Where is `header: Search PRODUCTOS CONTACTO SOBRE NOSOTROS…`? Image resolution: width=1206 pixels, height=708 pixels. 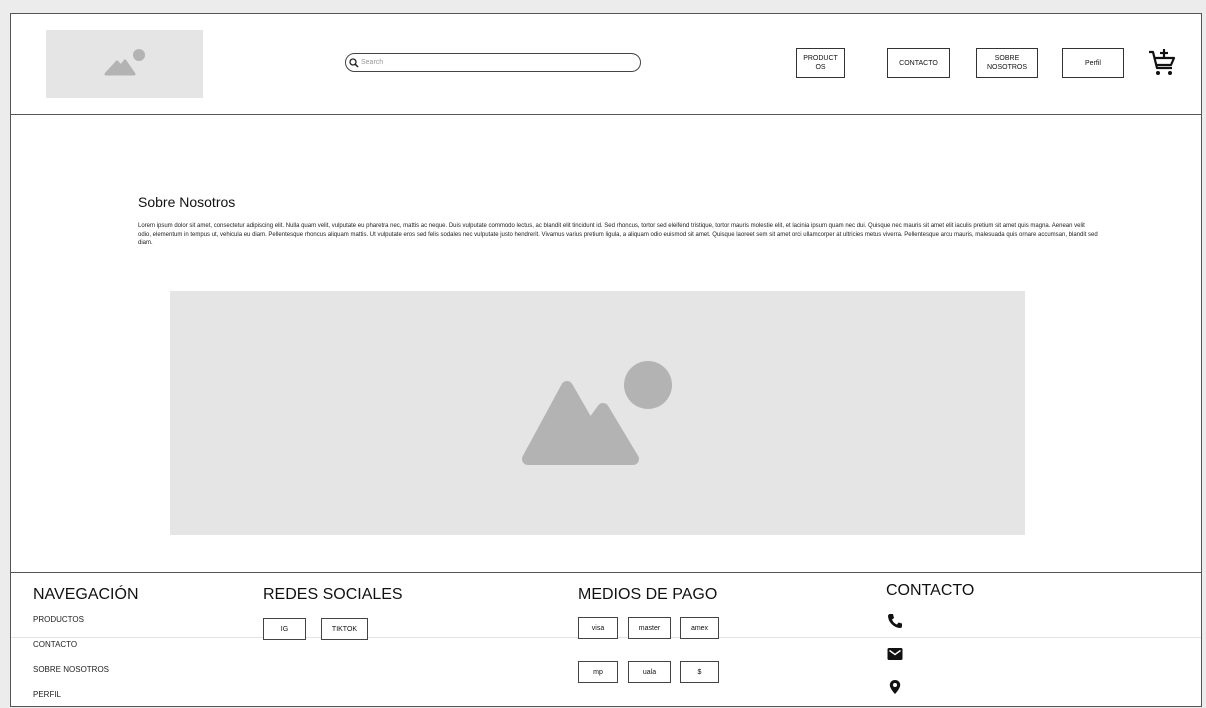
header: Search PRODUCTOS CONTACTO SOBRE NOSOTROS… is located at coordinates (606, 64).